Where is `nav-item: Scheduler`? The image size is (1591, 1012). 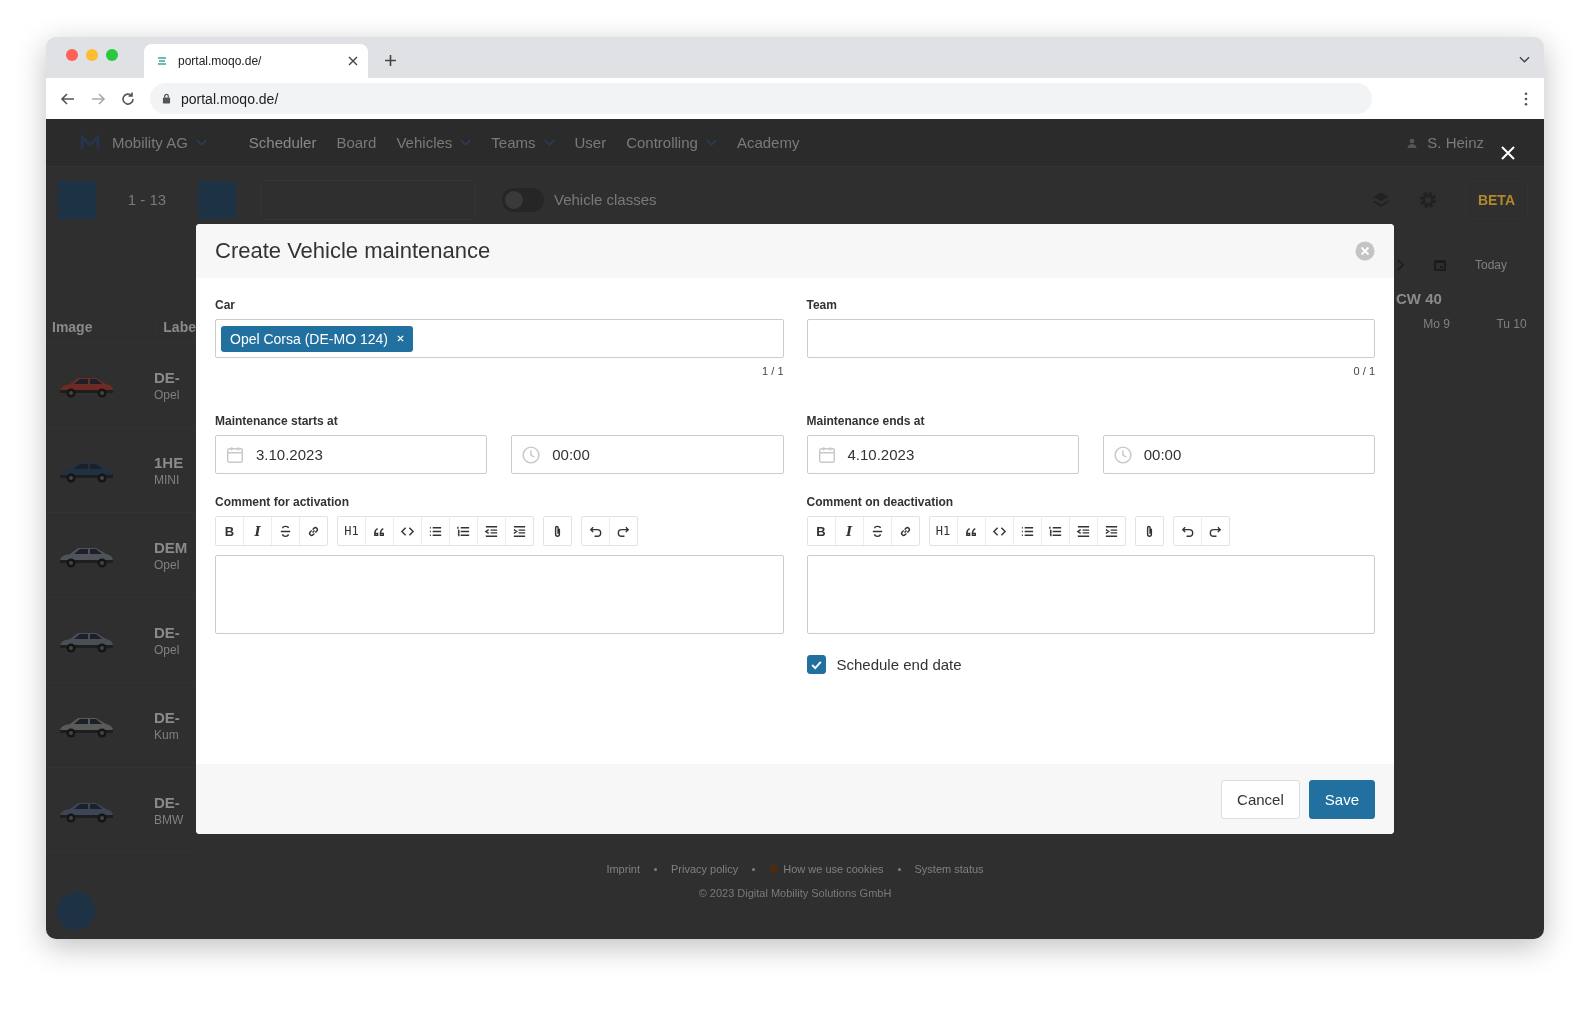
nav-item: Scheduler is located at coordinates (282, 143).